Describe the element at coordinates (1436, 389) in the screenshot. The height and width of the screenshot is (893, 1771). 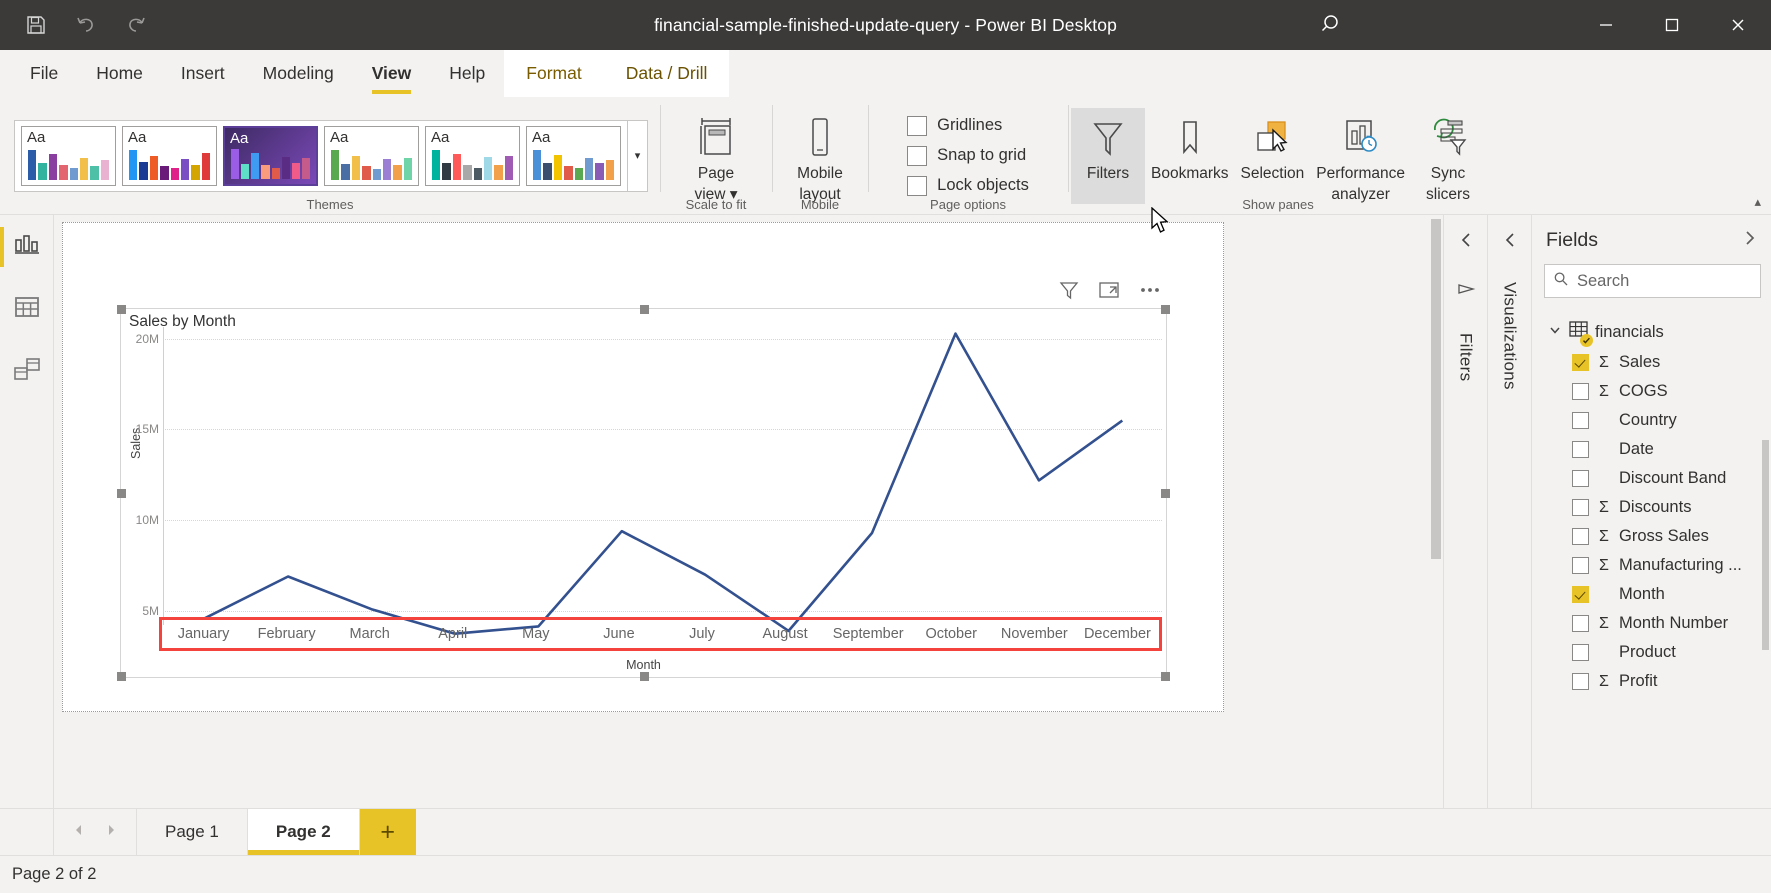
I see `canvas-vertical-scrollbar` at that location.